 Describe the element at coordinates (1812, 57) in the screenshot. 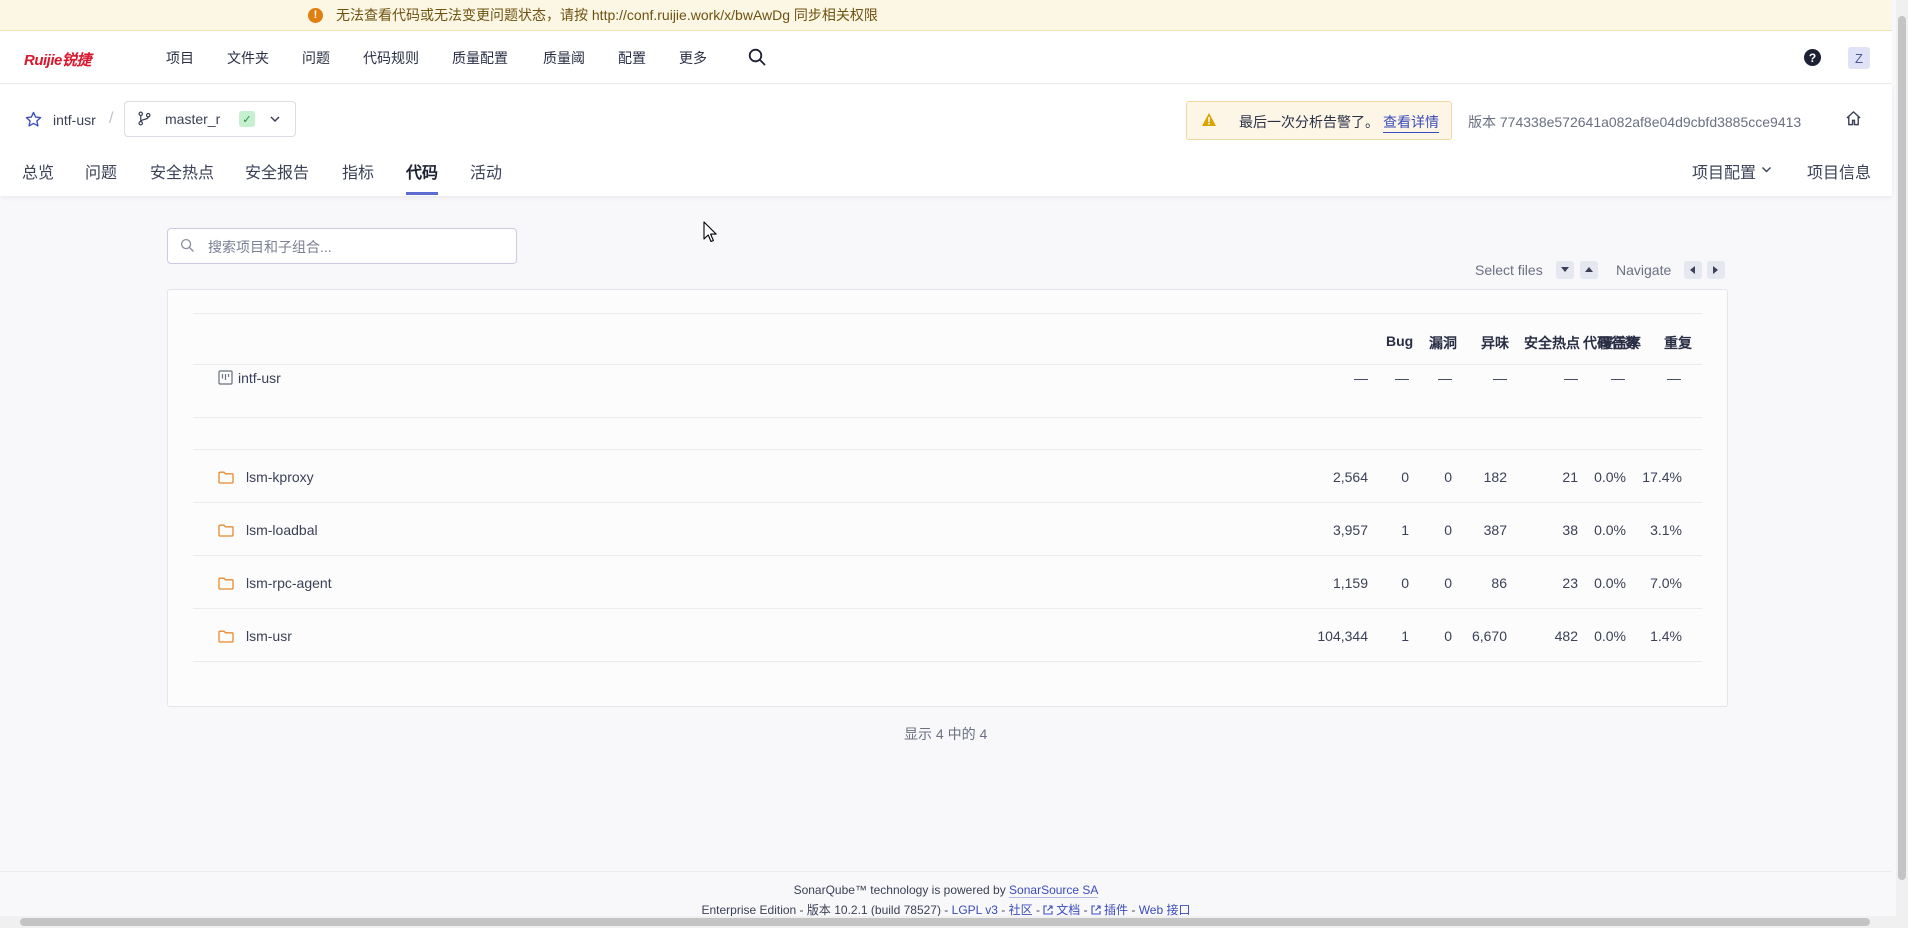

I see `help-icon: ?` at that location.